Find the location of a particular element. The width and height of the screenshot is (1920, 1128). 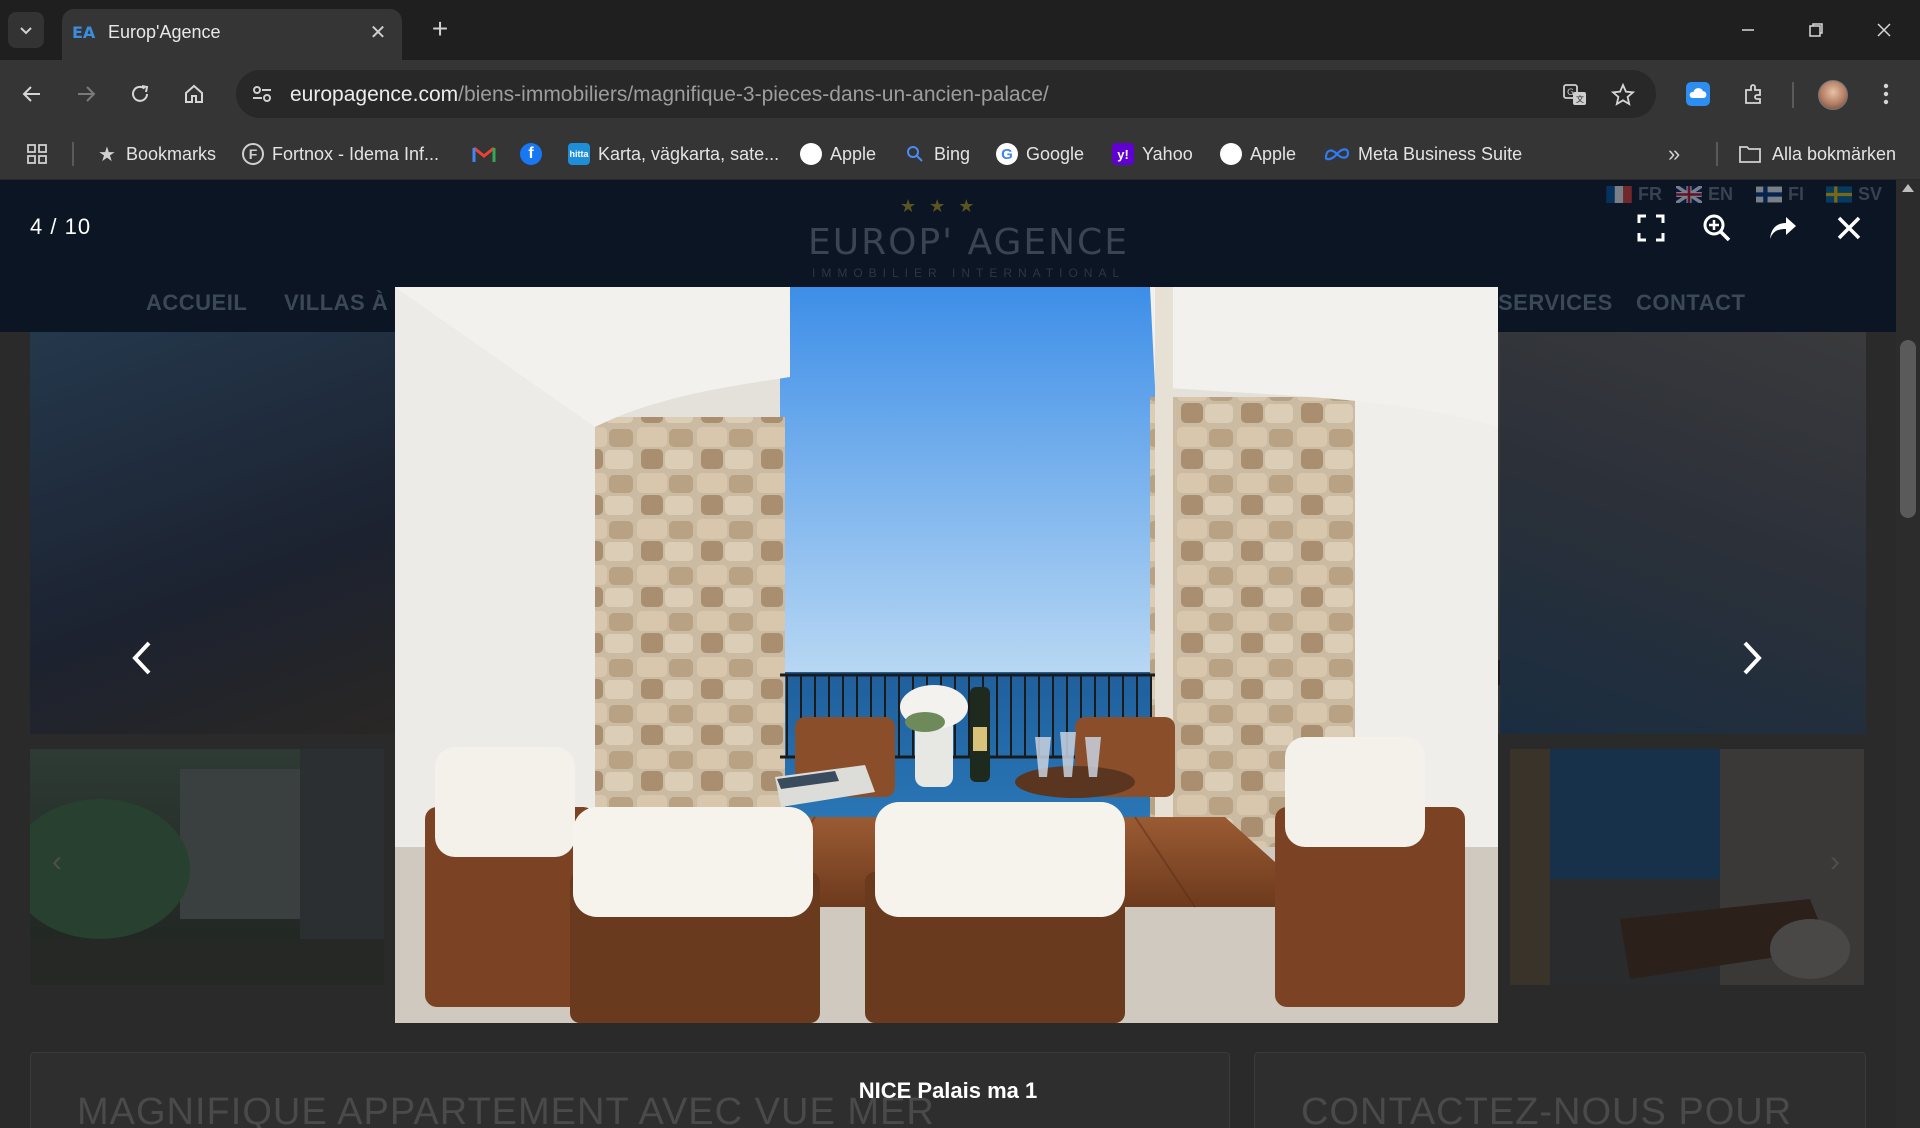

reload-icon is located at coordinates (140, 93).